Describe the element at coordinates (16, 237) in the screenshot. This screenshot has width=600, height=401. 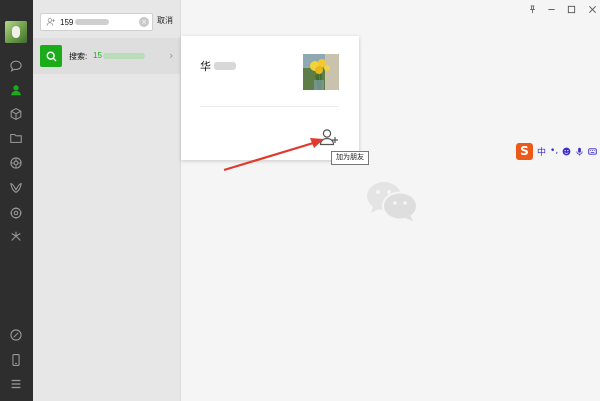
I see `discover-icon` at that location.